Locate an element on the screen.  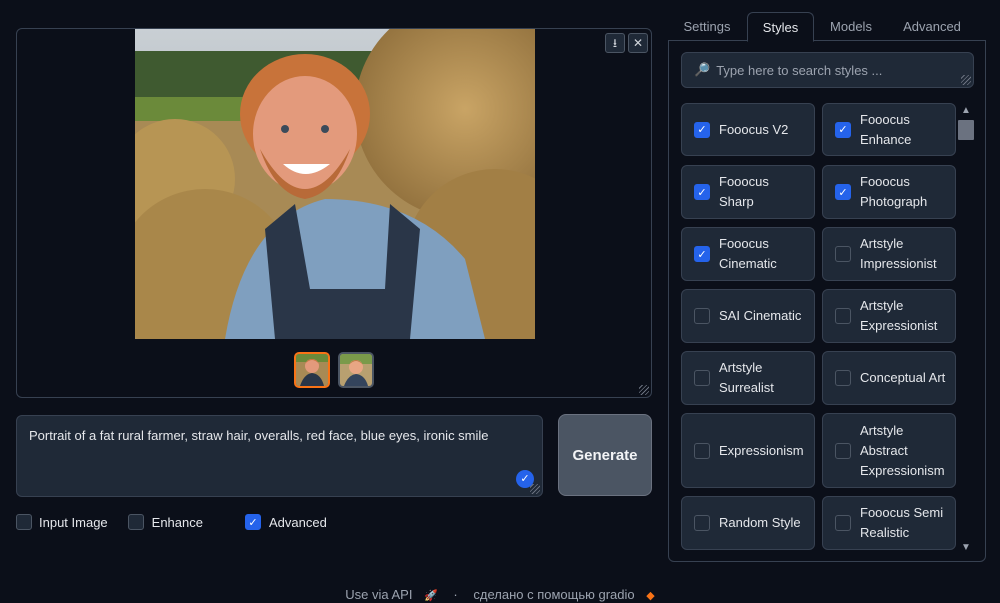
tab-bar: Settings Styles Models Advanced is located at coordinates (827, 27).